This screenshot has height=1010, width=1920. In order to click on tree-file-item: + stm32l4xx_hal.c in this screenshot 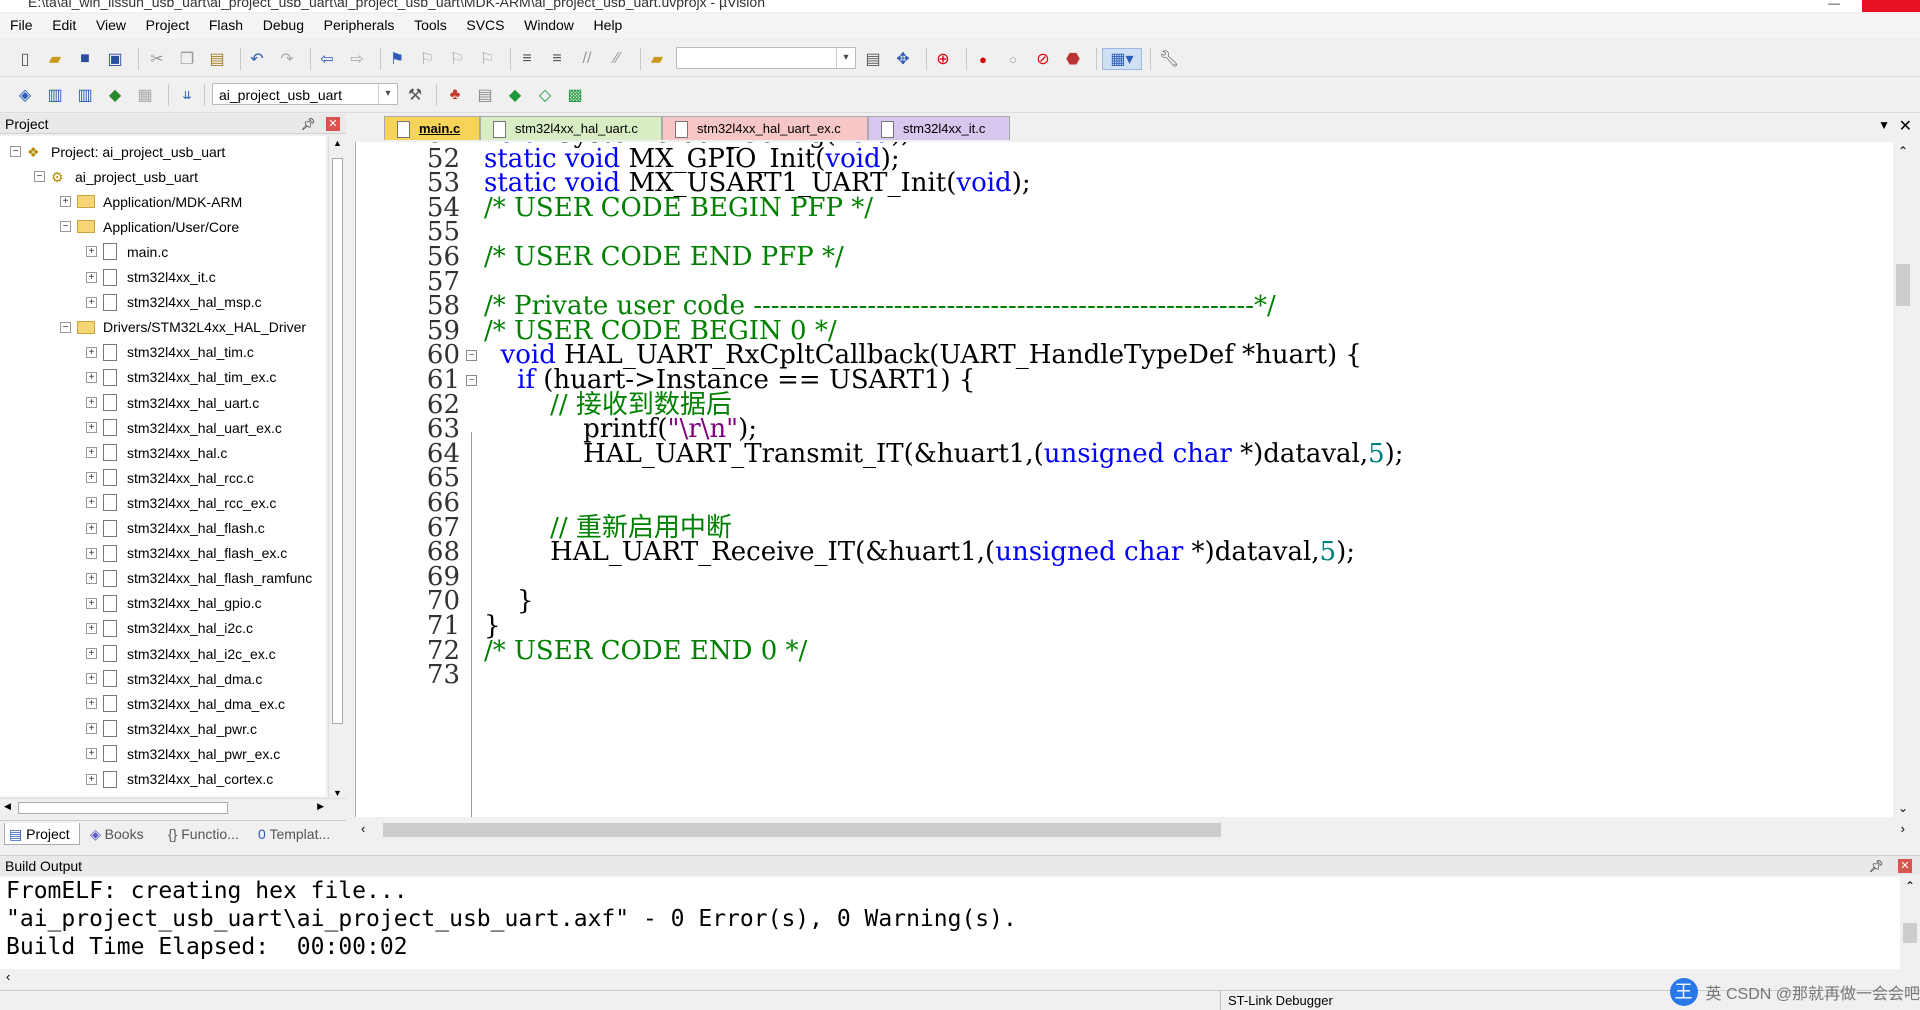, I will do `click(156, 452)`.